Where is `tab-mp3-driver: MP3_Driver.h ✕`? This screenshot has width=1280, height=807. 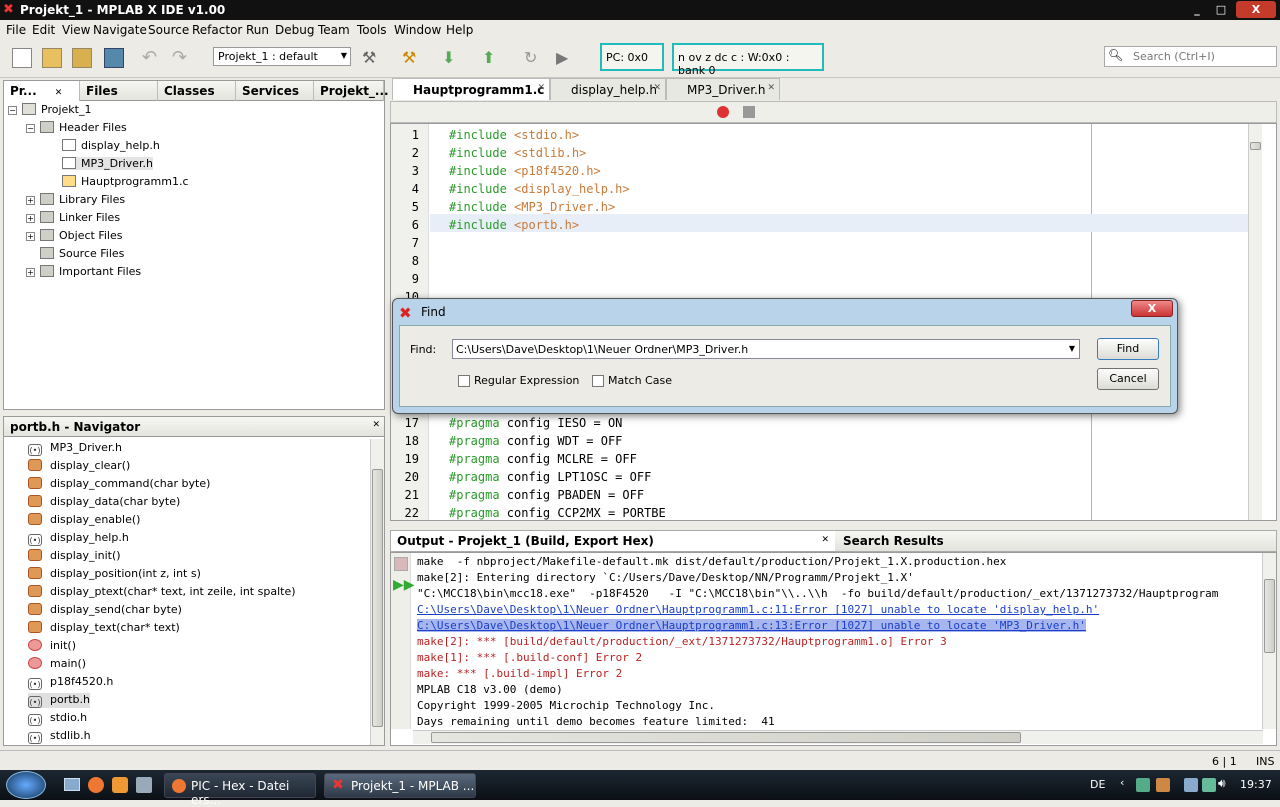
tab-mp3-driver: MP3_Driver.h ✕ is located at coordinates (723, 89).